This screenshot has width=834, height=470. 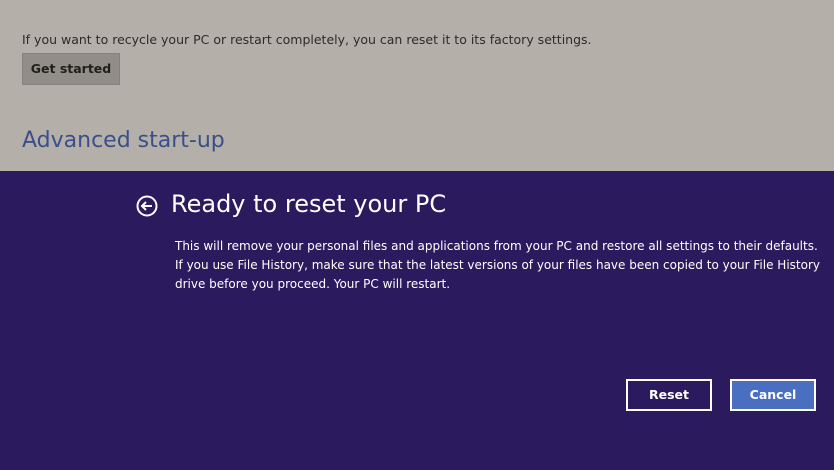 What do you see at coordinates (669, 395) in the screenshot?
I see `reset-button: Reset` at bounding box center [669, 395].